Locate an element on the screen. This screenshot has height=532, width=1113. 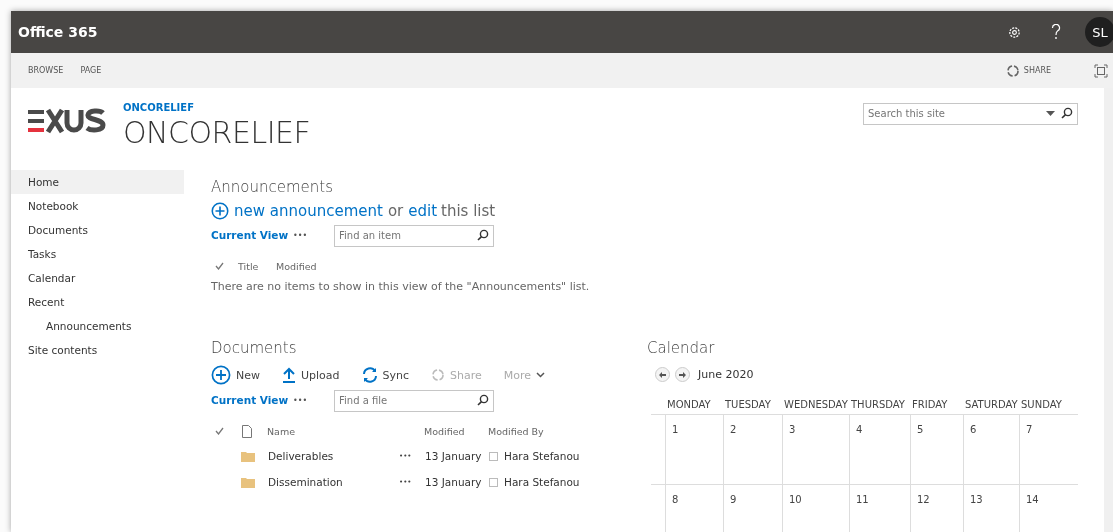
sync-icon is located at coordinates (369, 375).